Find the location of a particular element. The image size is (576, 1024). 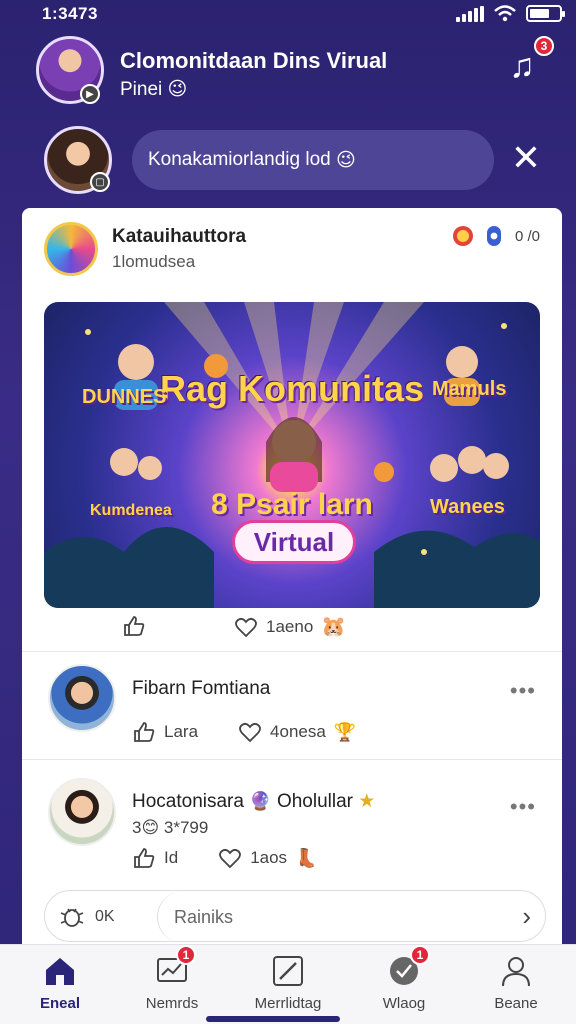

tab-media: Merrlidtag is located at coordinates (288, 985).